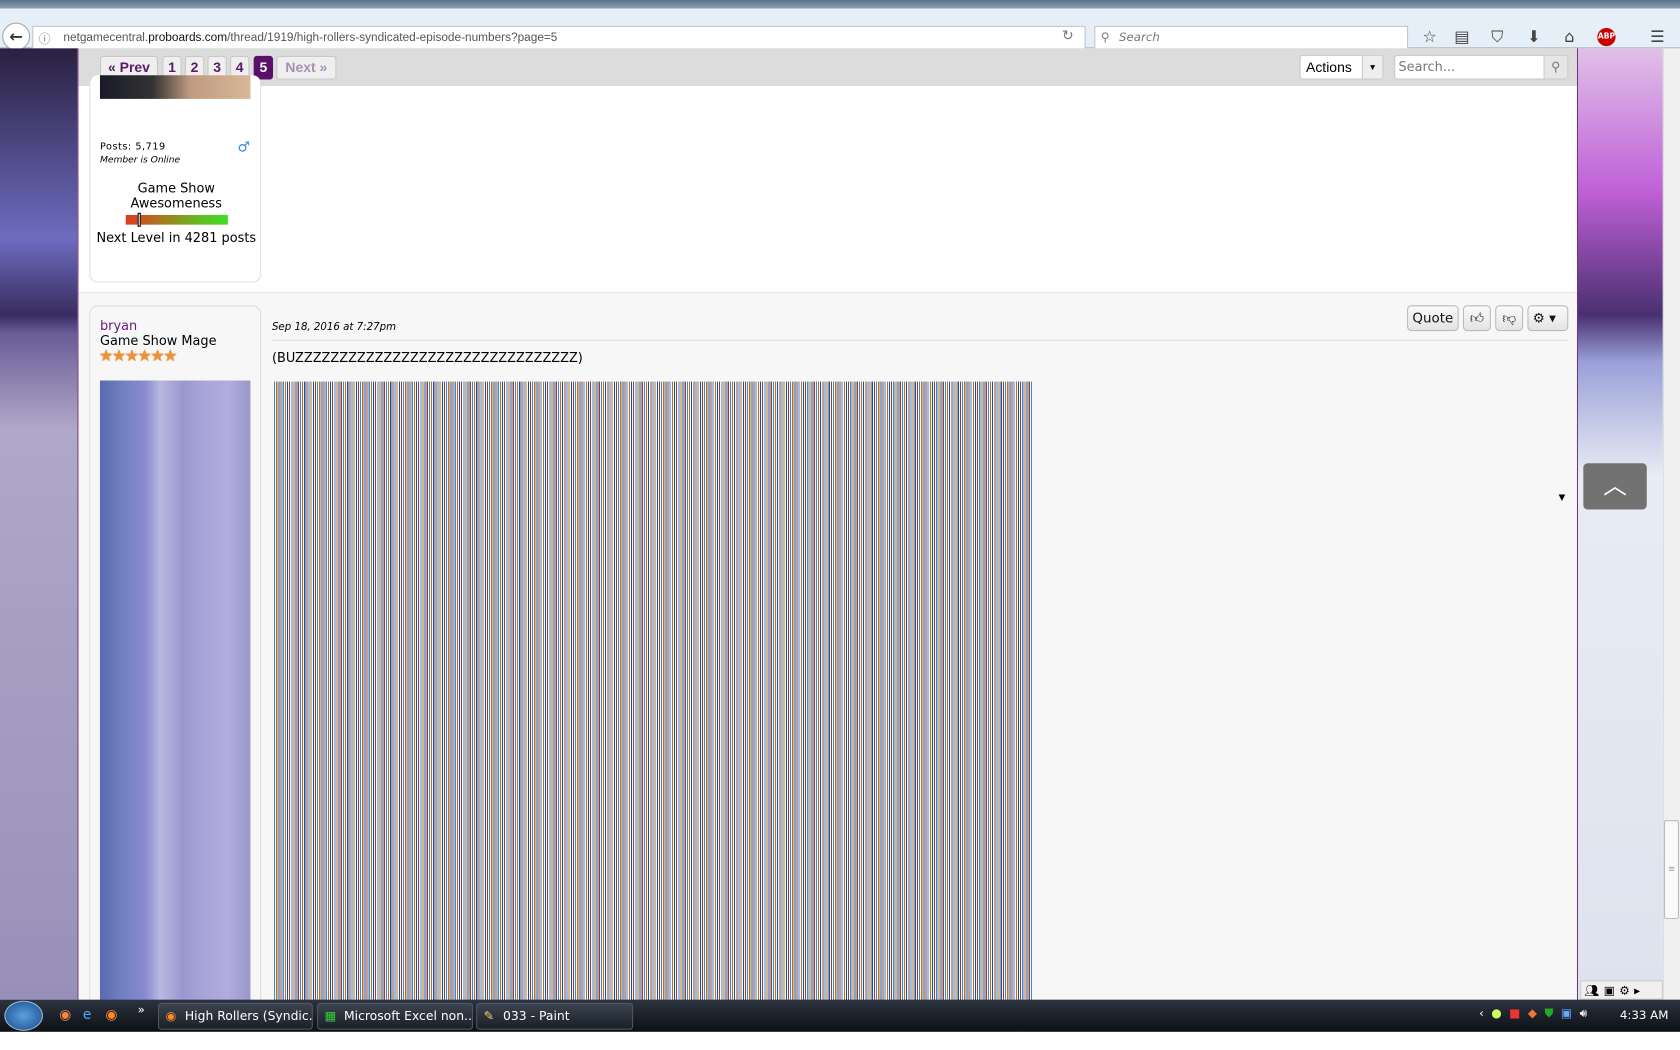 Image resolution: width=1680 pixels, height=1050 pixels. What do you see at coordinates (1251, 37) in the screenshot?
I see `browser-search-input: ⚲ Search` at bounding box center [1251, 37].